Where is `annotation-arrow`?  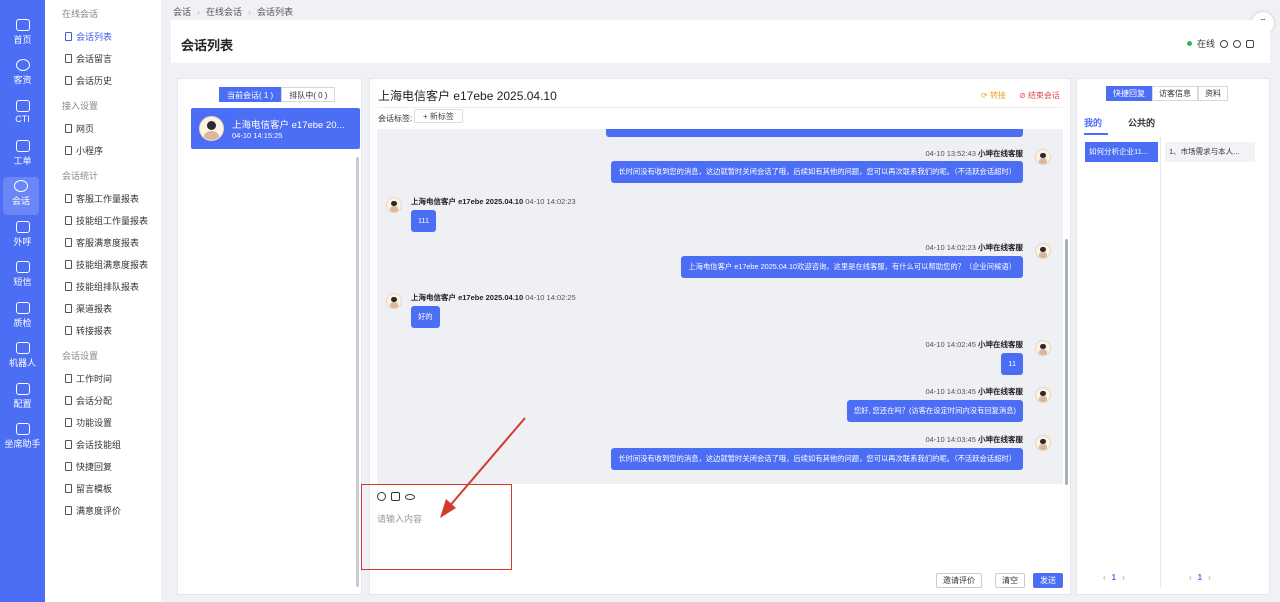 annotation-arrow is located at coordinates (483, 467).